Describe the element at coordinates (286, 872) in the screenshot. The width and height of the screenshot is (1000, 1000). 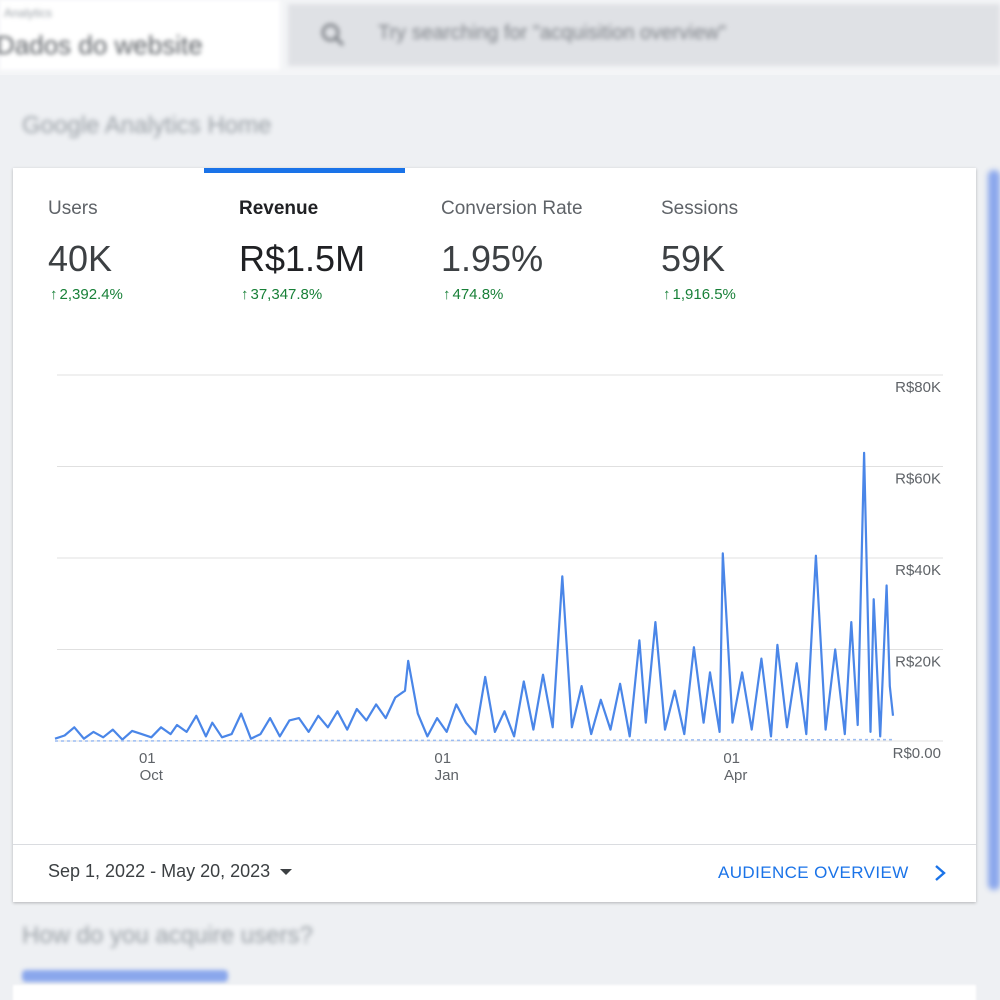
I see `dropdown-caret-icon` at that location.